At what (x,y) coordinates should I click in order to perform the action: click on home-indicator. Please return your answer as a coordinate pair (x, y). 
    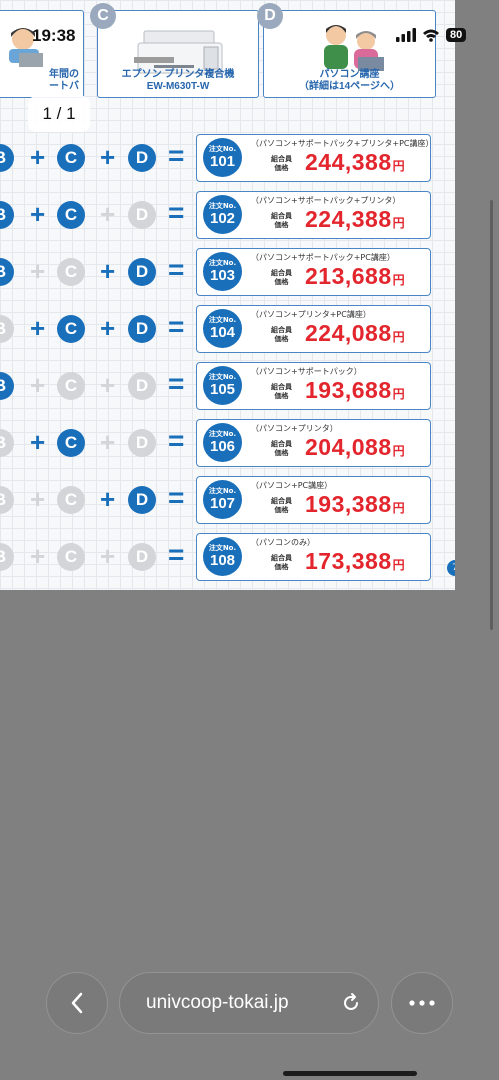
    Looking at the image, I should click on (350, 1073).